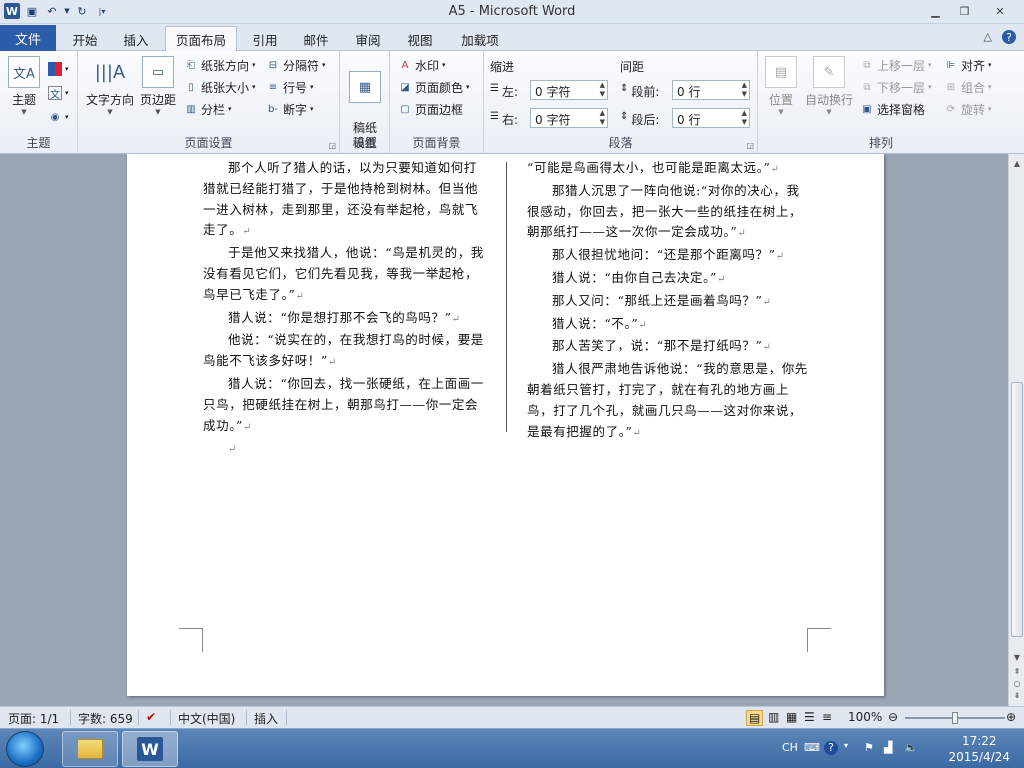  I want to click on page-count: 页面: 1/1, so click(33, 718).